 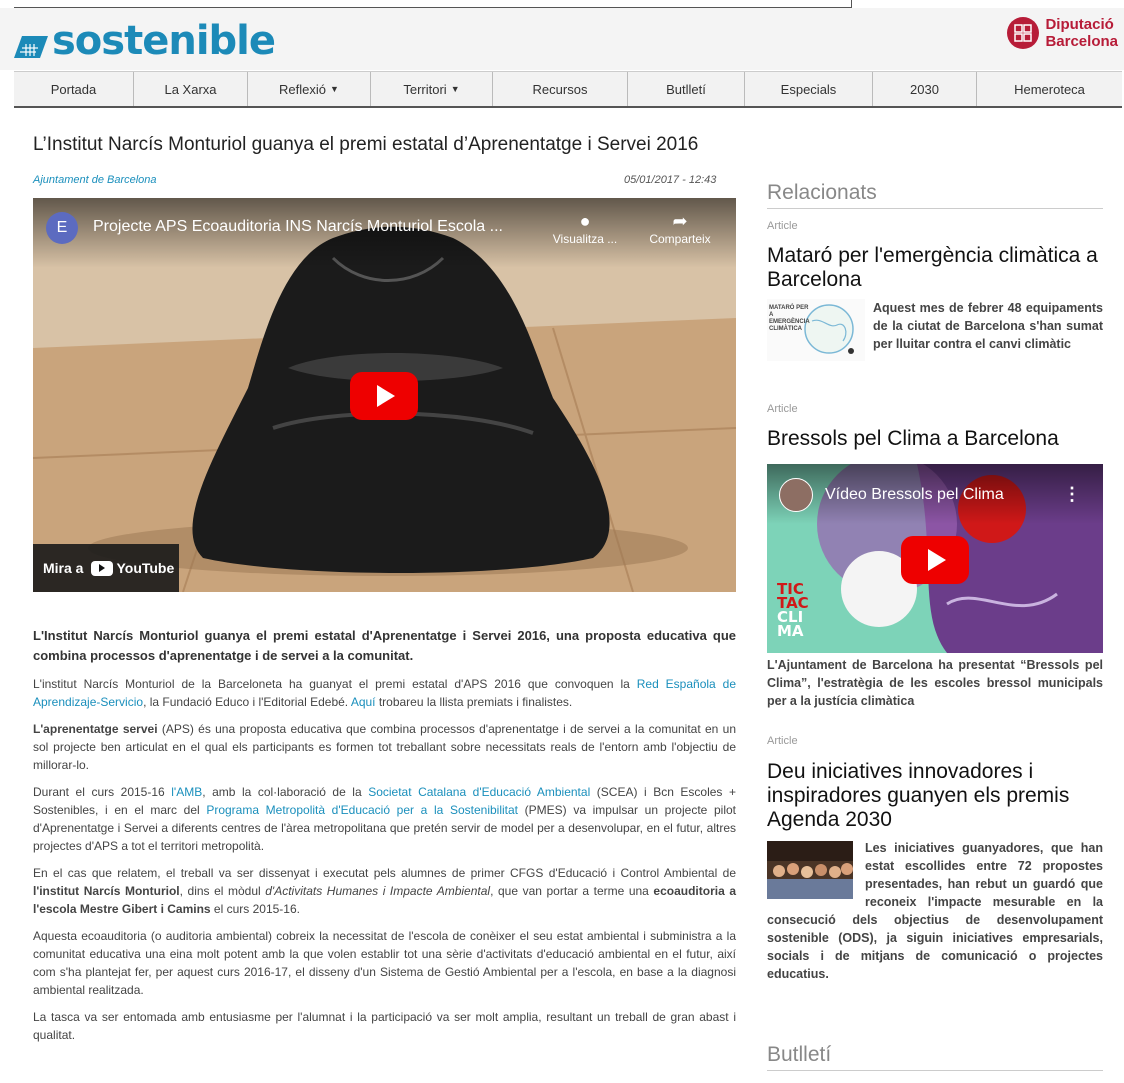 I want to click on related-item: Article Bressols pel Clima a Barcelona, so click(x=935, y=427).